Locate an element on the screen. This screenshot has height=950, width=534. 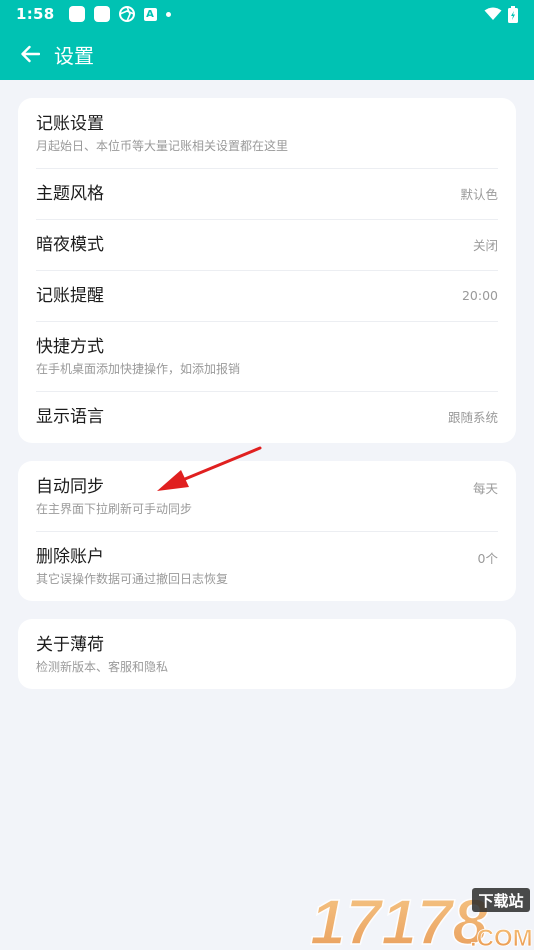
notification-app-icon is located at coordinates (76, 14).